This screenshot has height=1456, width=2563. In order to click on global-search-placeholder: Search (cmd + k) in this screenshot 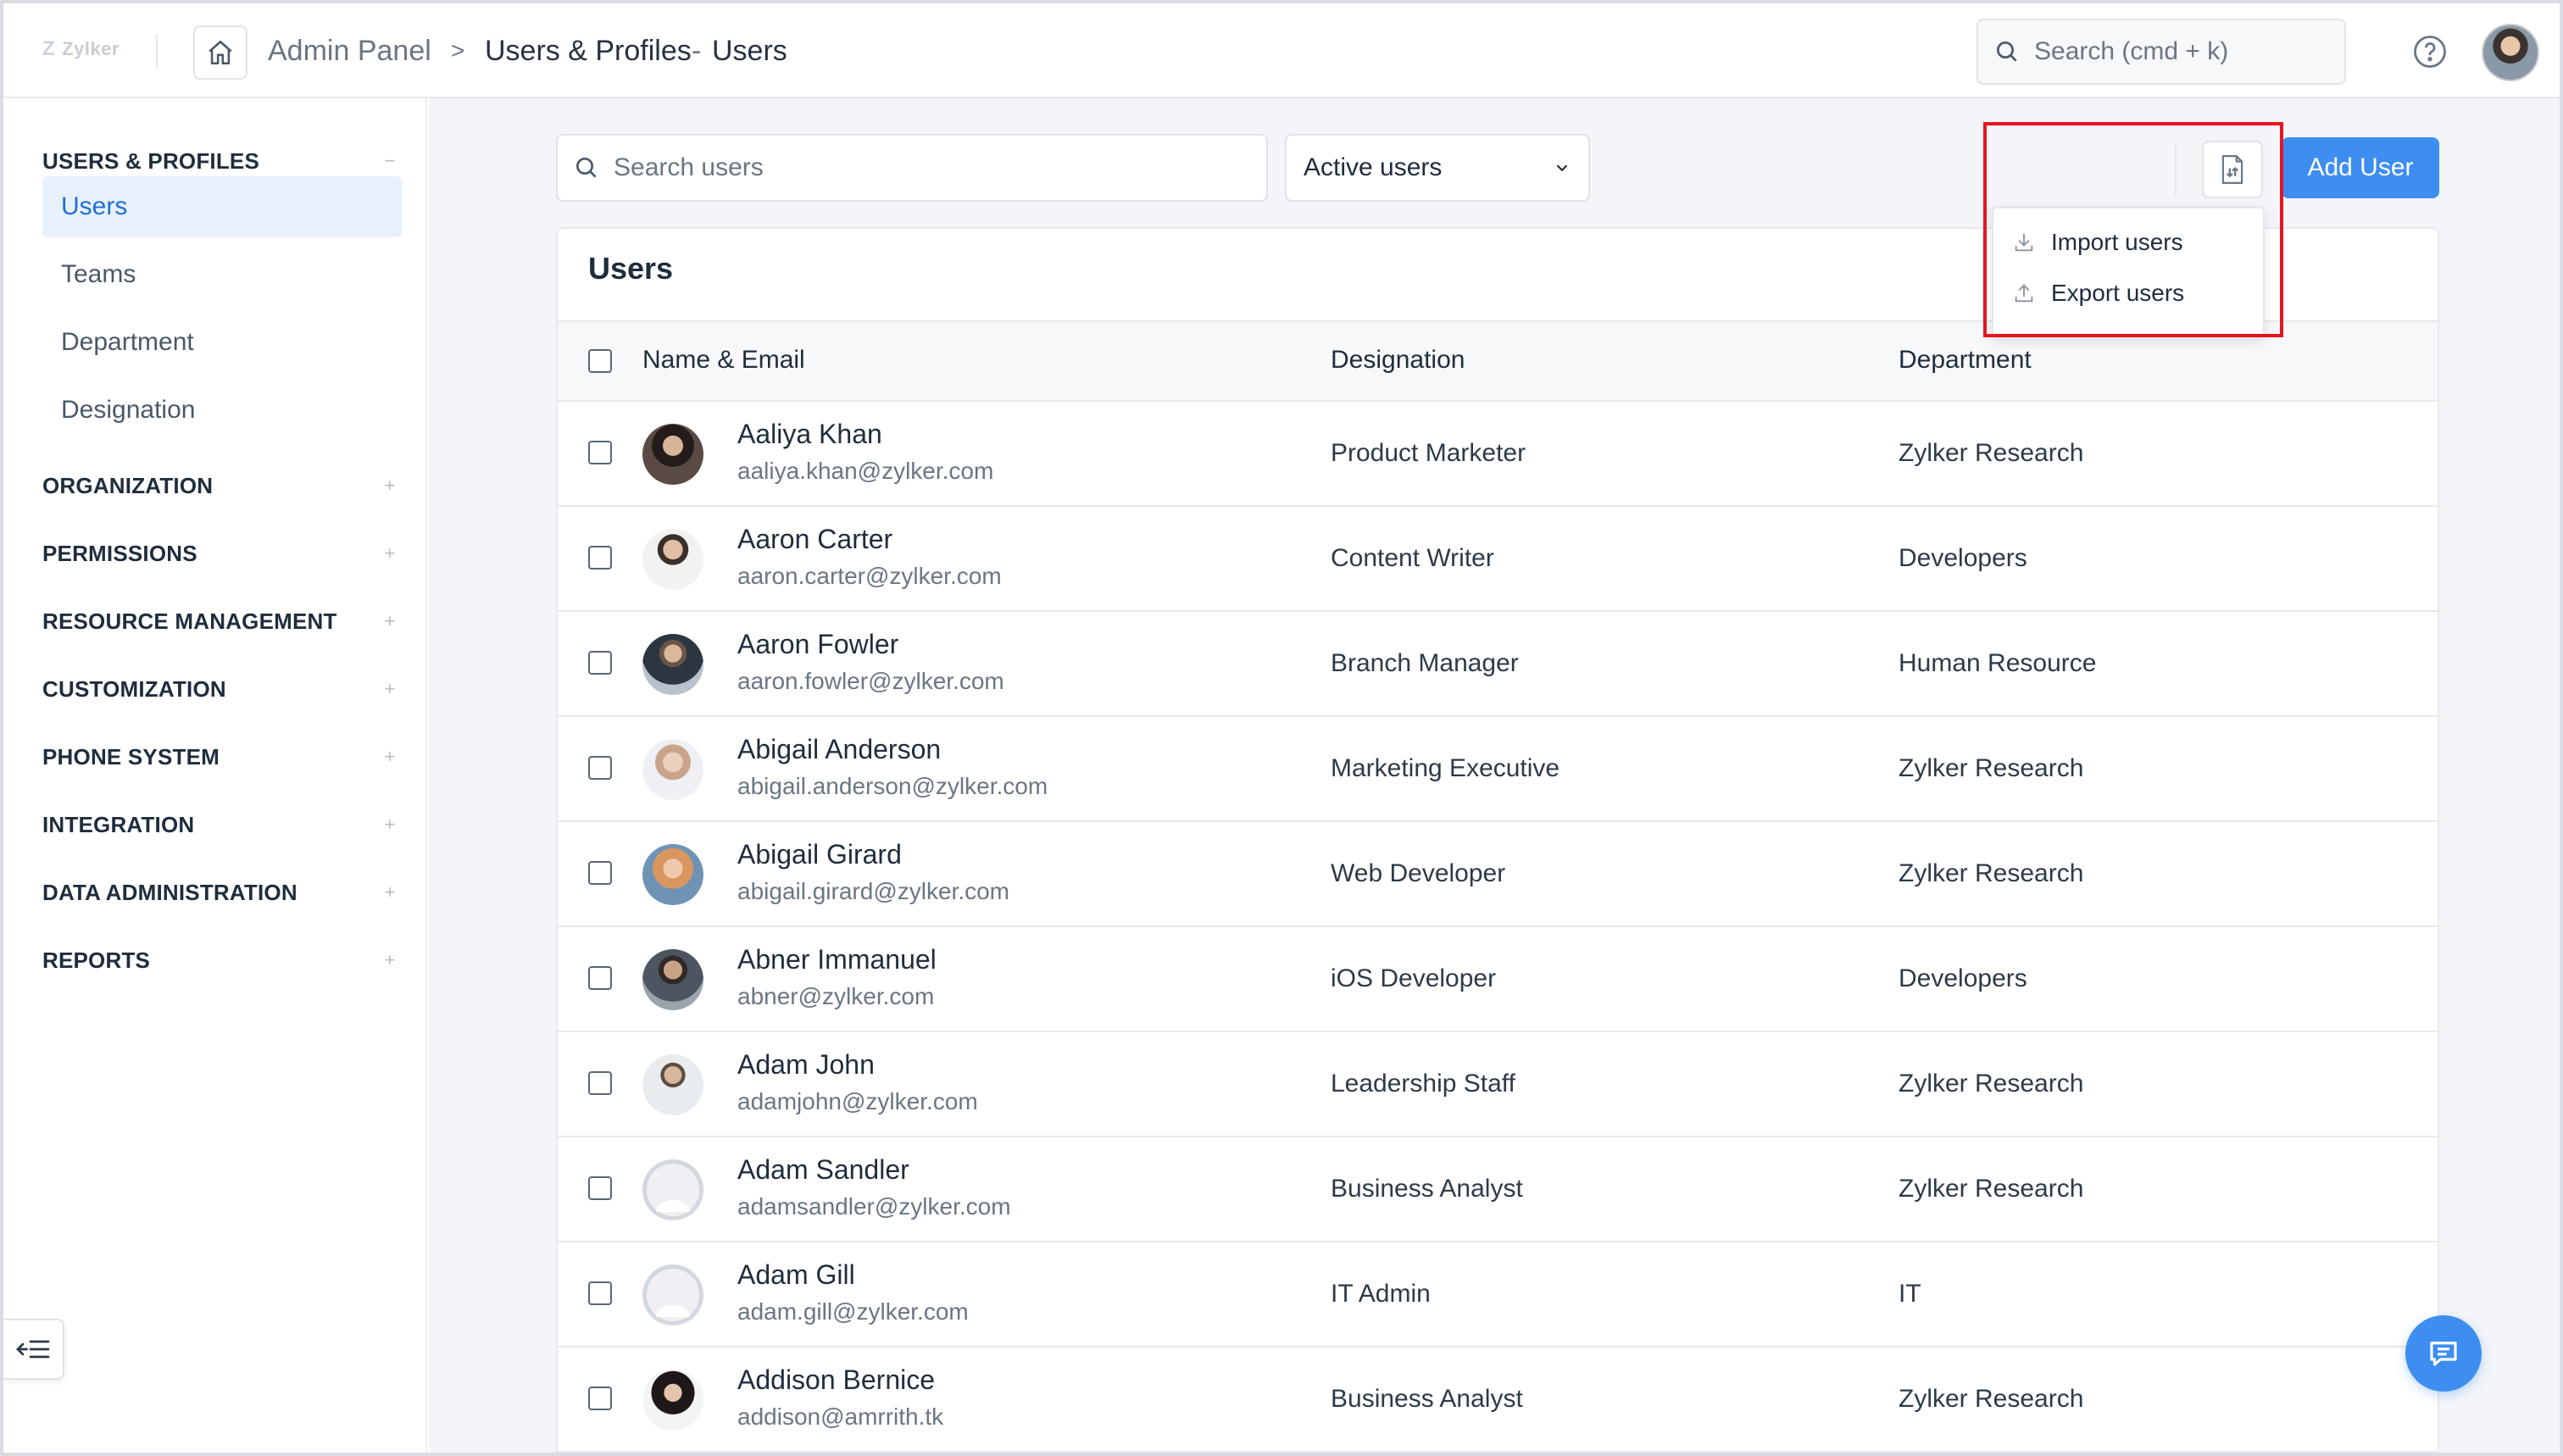, I will do `click(2131, 51)`.